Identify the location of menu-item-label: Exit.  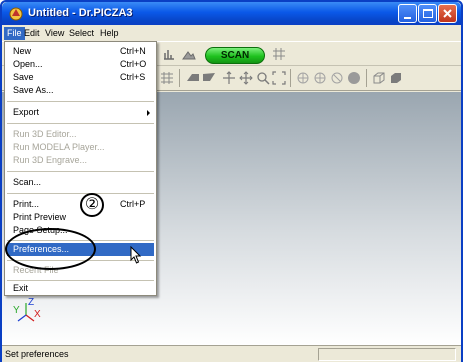
(21, 288).